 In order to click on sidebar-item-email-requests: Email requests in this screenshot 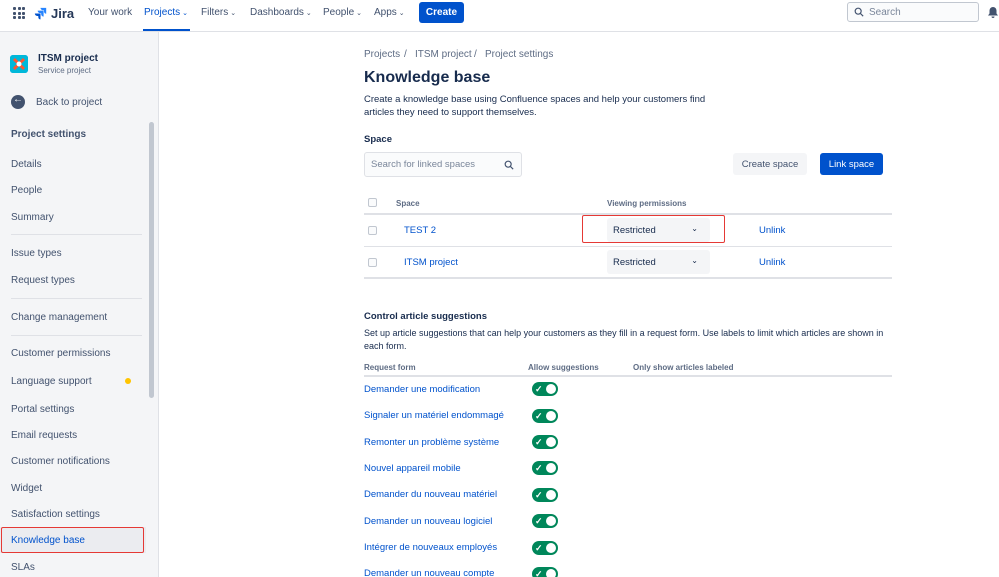, I will do `click(73, 435)`.